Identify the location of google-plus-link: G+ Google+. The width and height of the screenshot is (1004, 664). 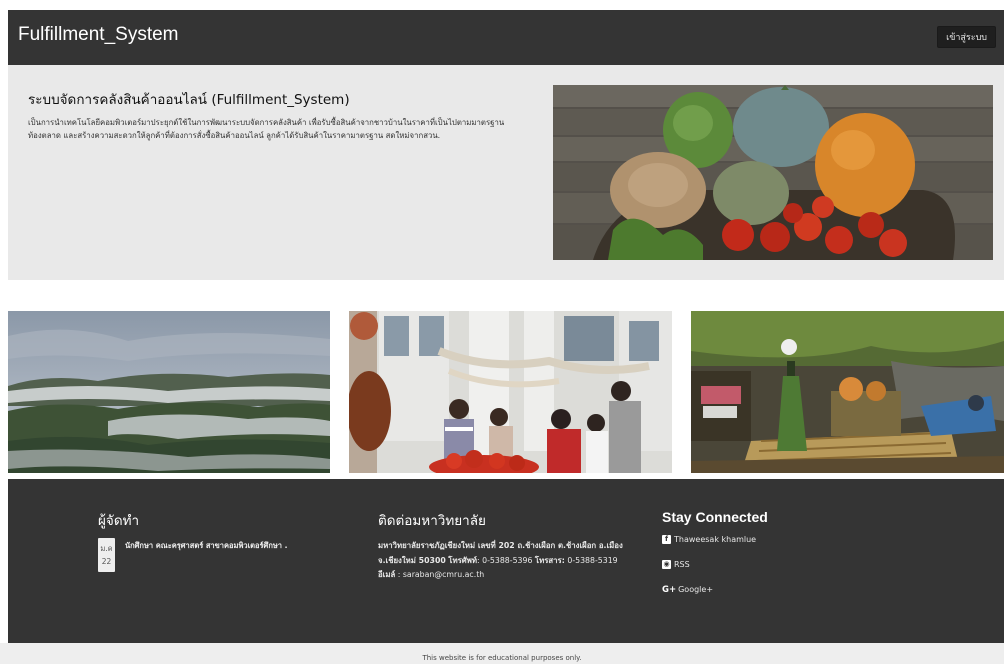
(762, 589).